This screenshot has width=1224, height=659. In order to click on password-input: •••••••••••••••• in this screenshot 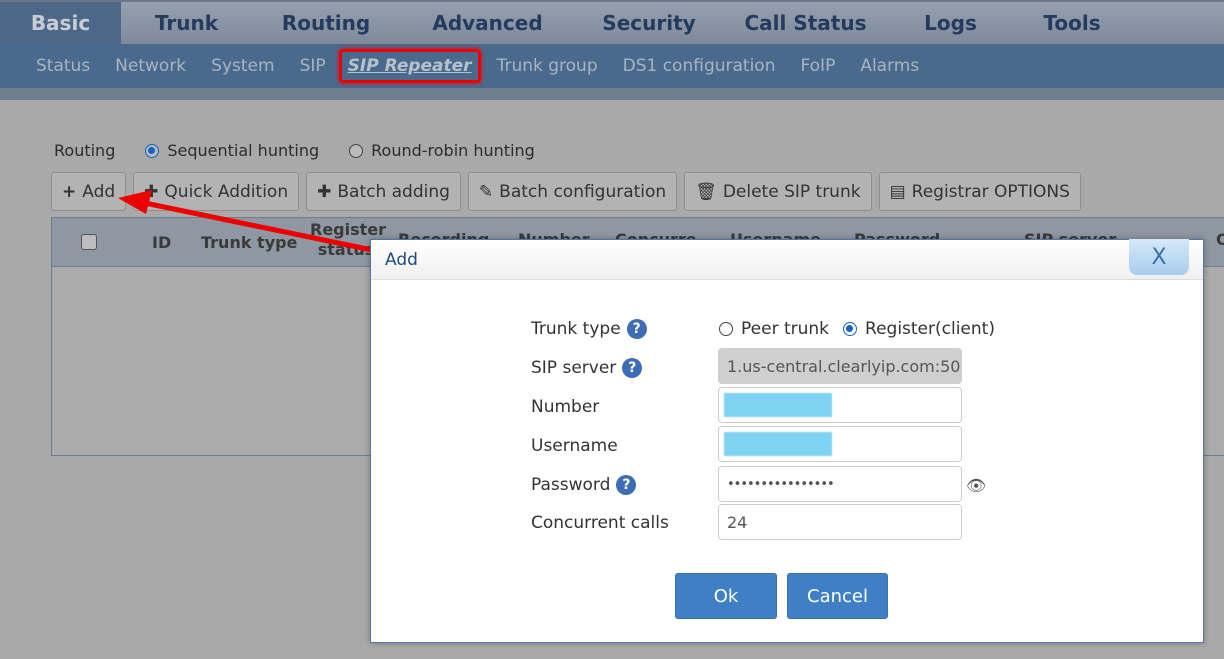, I will do `click(840, 484)`.